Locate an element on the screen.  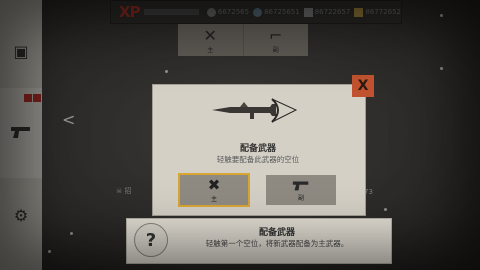
close-button: X is located at coordinates (363, 86).